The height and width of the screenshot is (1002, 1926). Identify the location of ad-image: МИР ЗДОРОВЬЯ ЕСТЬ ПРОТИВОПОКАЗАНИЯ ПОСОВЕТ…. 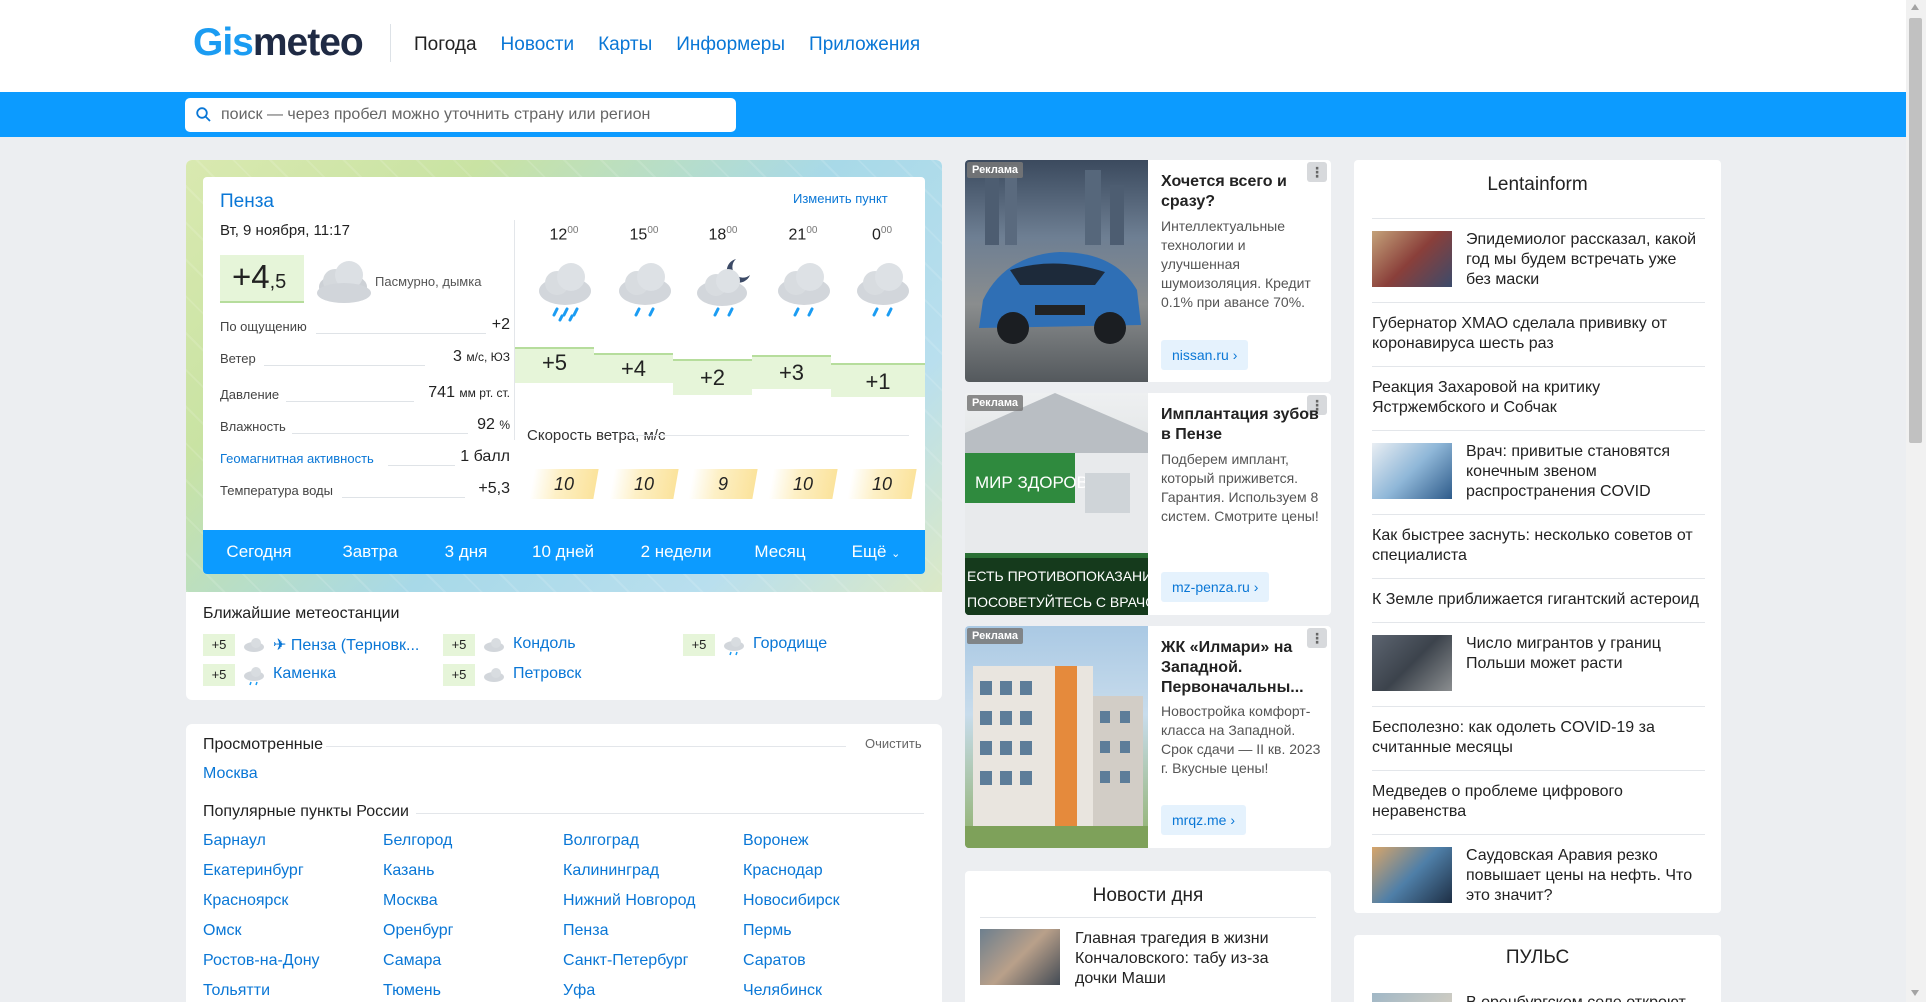
(1066, 504).